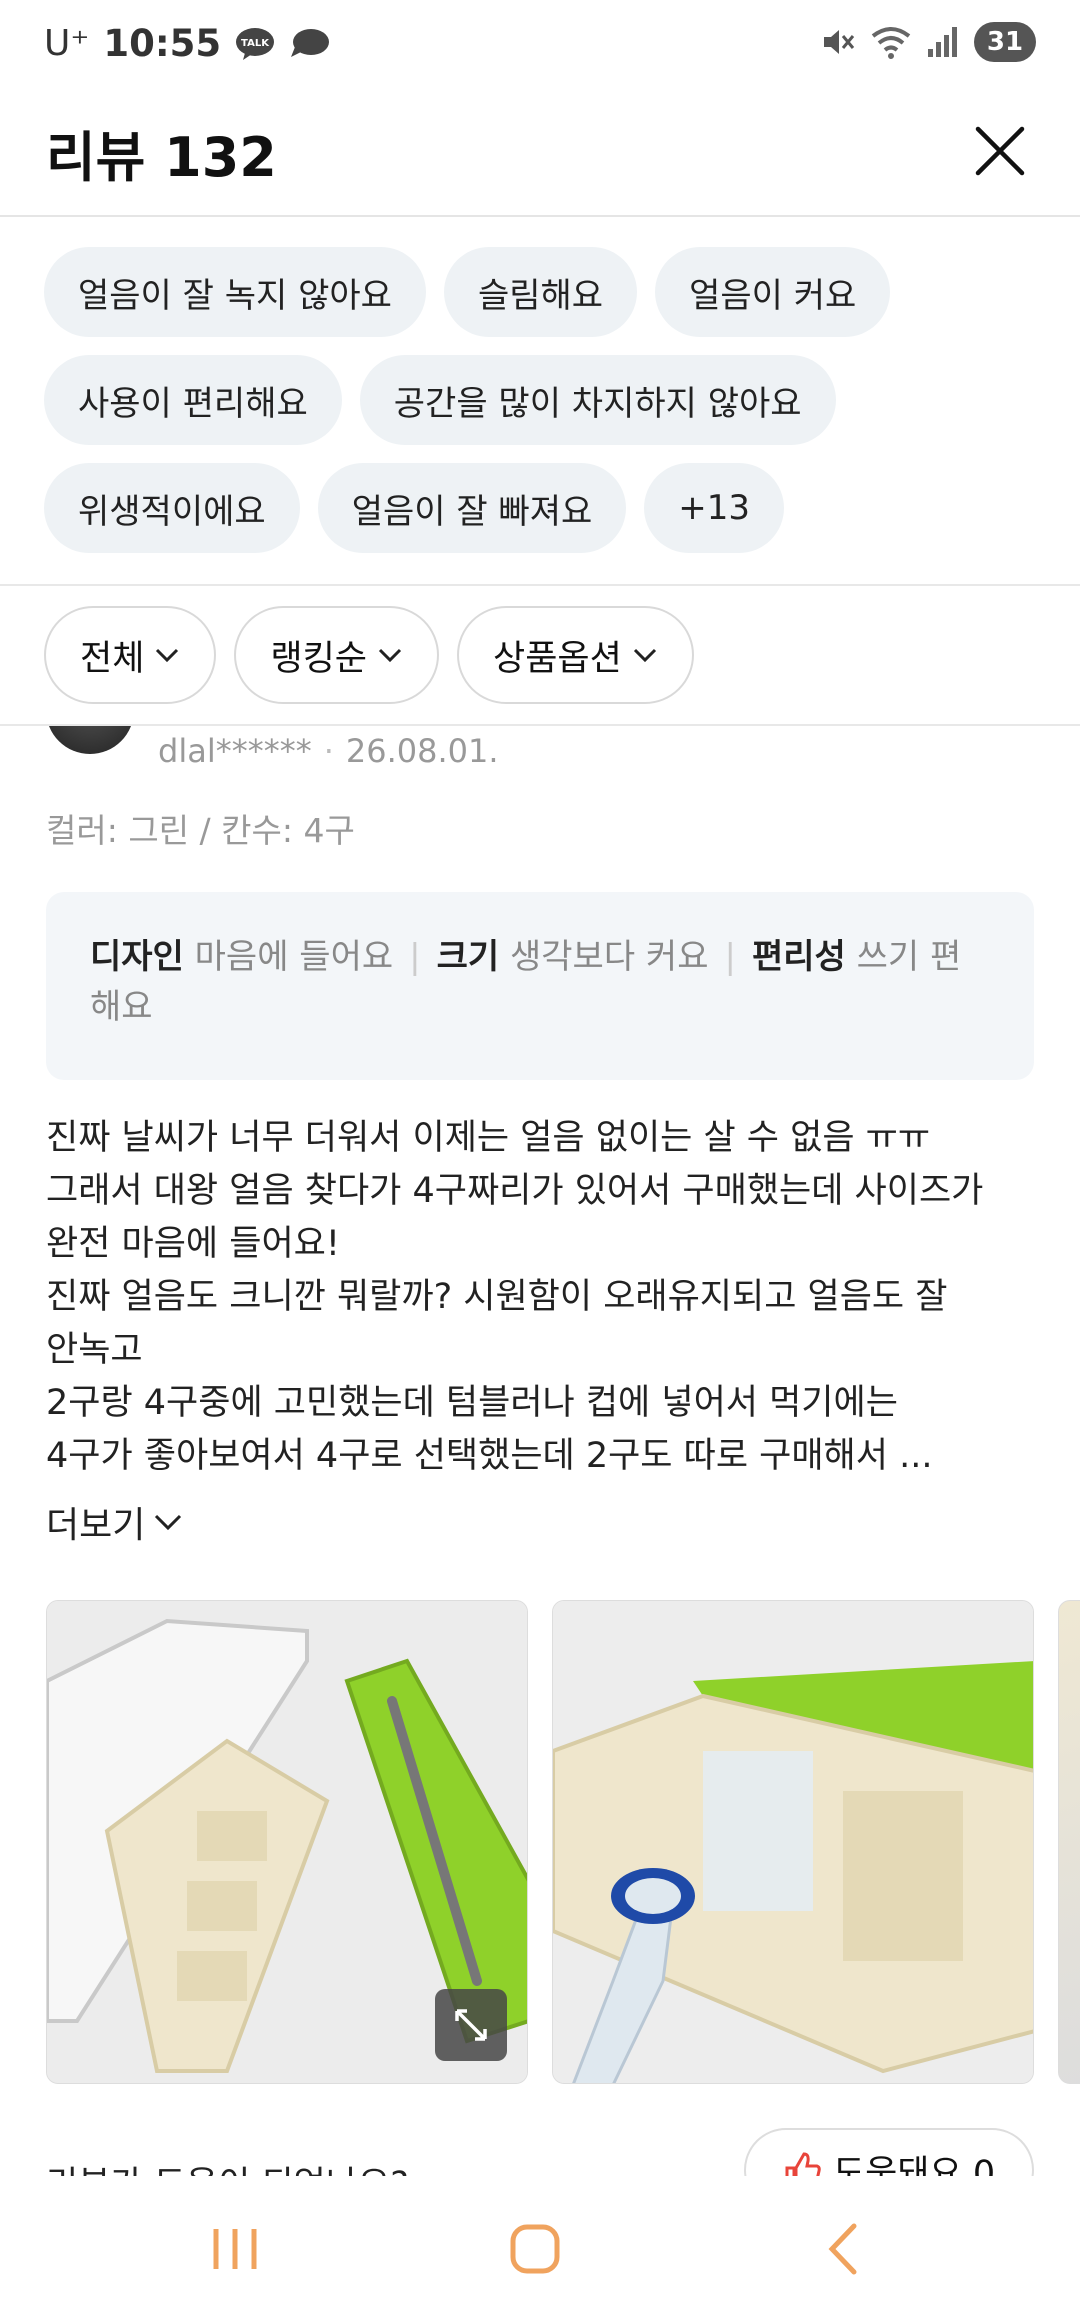 The image size is (1080, 2316). I want to click on keyword-chip: 공간을 많이 차지하지 않아요, so click(597, 400).